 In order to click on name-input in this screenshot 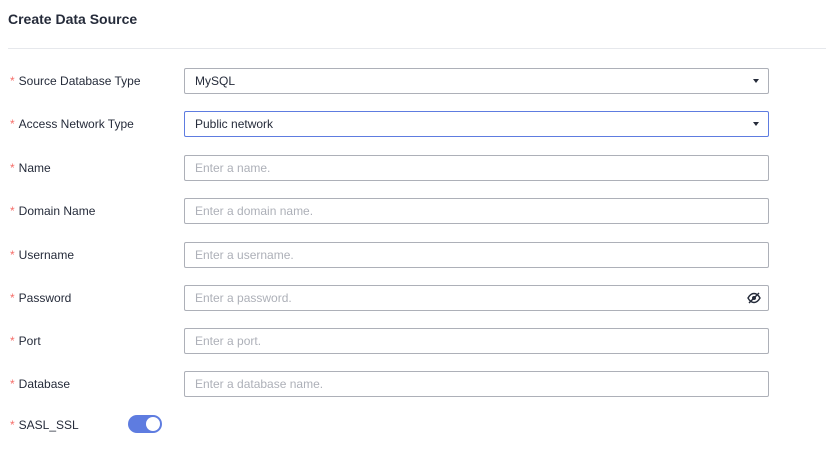, I will do `click(476, 168)`.